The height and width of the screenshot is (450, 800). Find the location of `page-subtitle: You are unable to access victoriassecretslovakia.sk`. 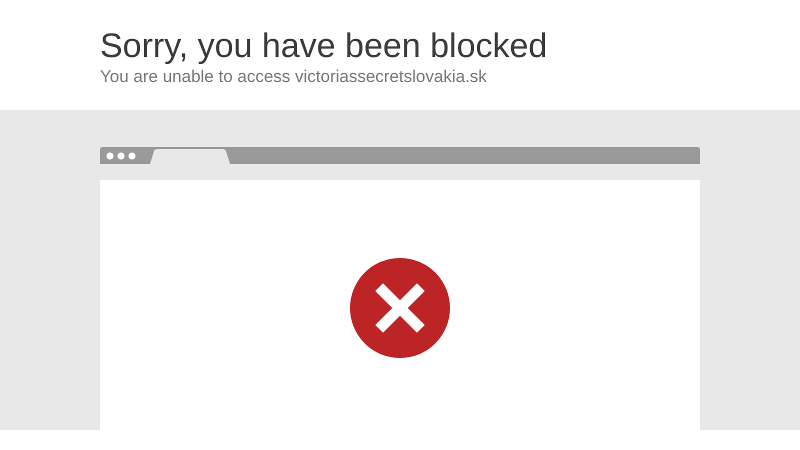

page-subtitle: You are unable to access victoriassecretslovakia.sk is located at coordinates (293, 77).